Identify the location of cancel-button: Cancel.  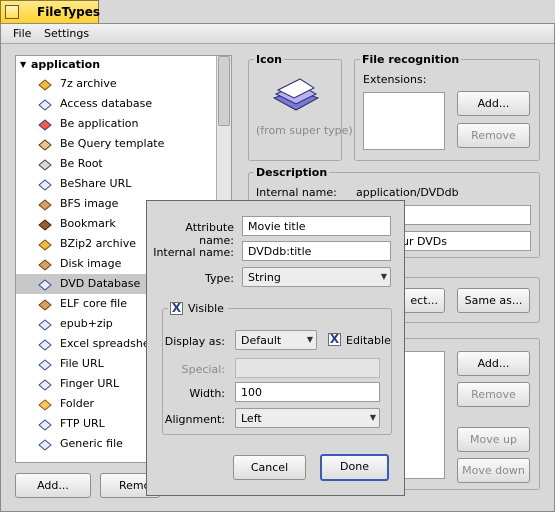
(269, 467).